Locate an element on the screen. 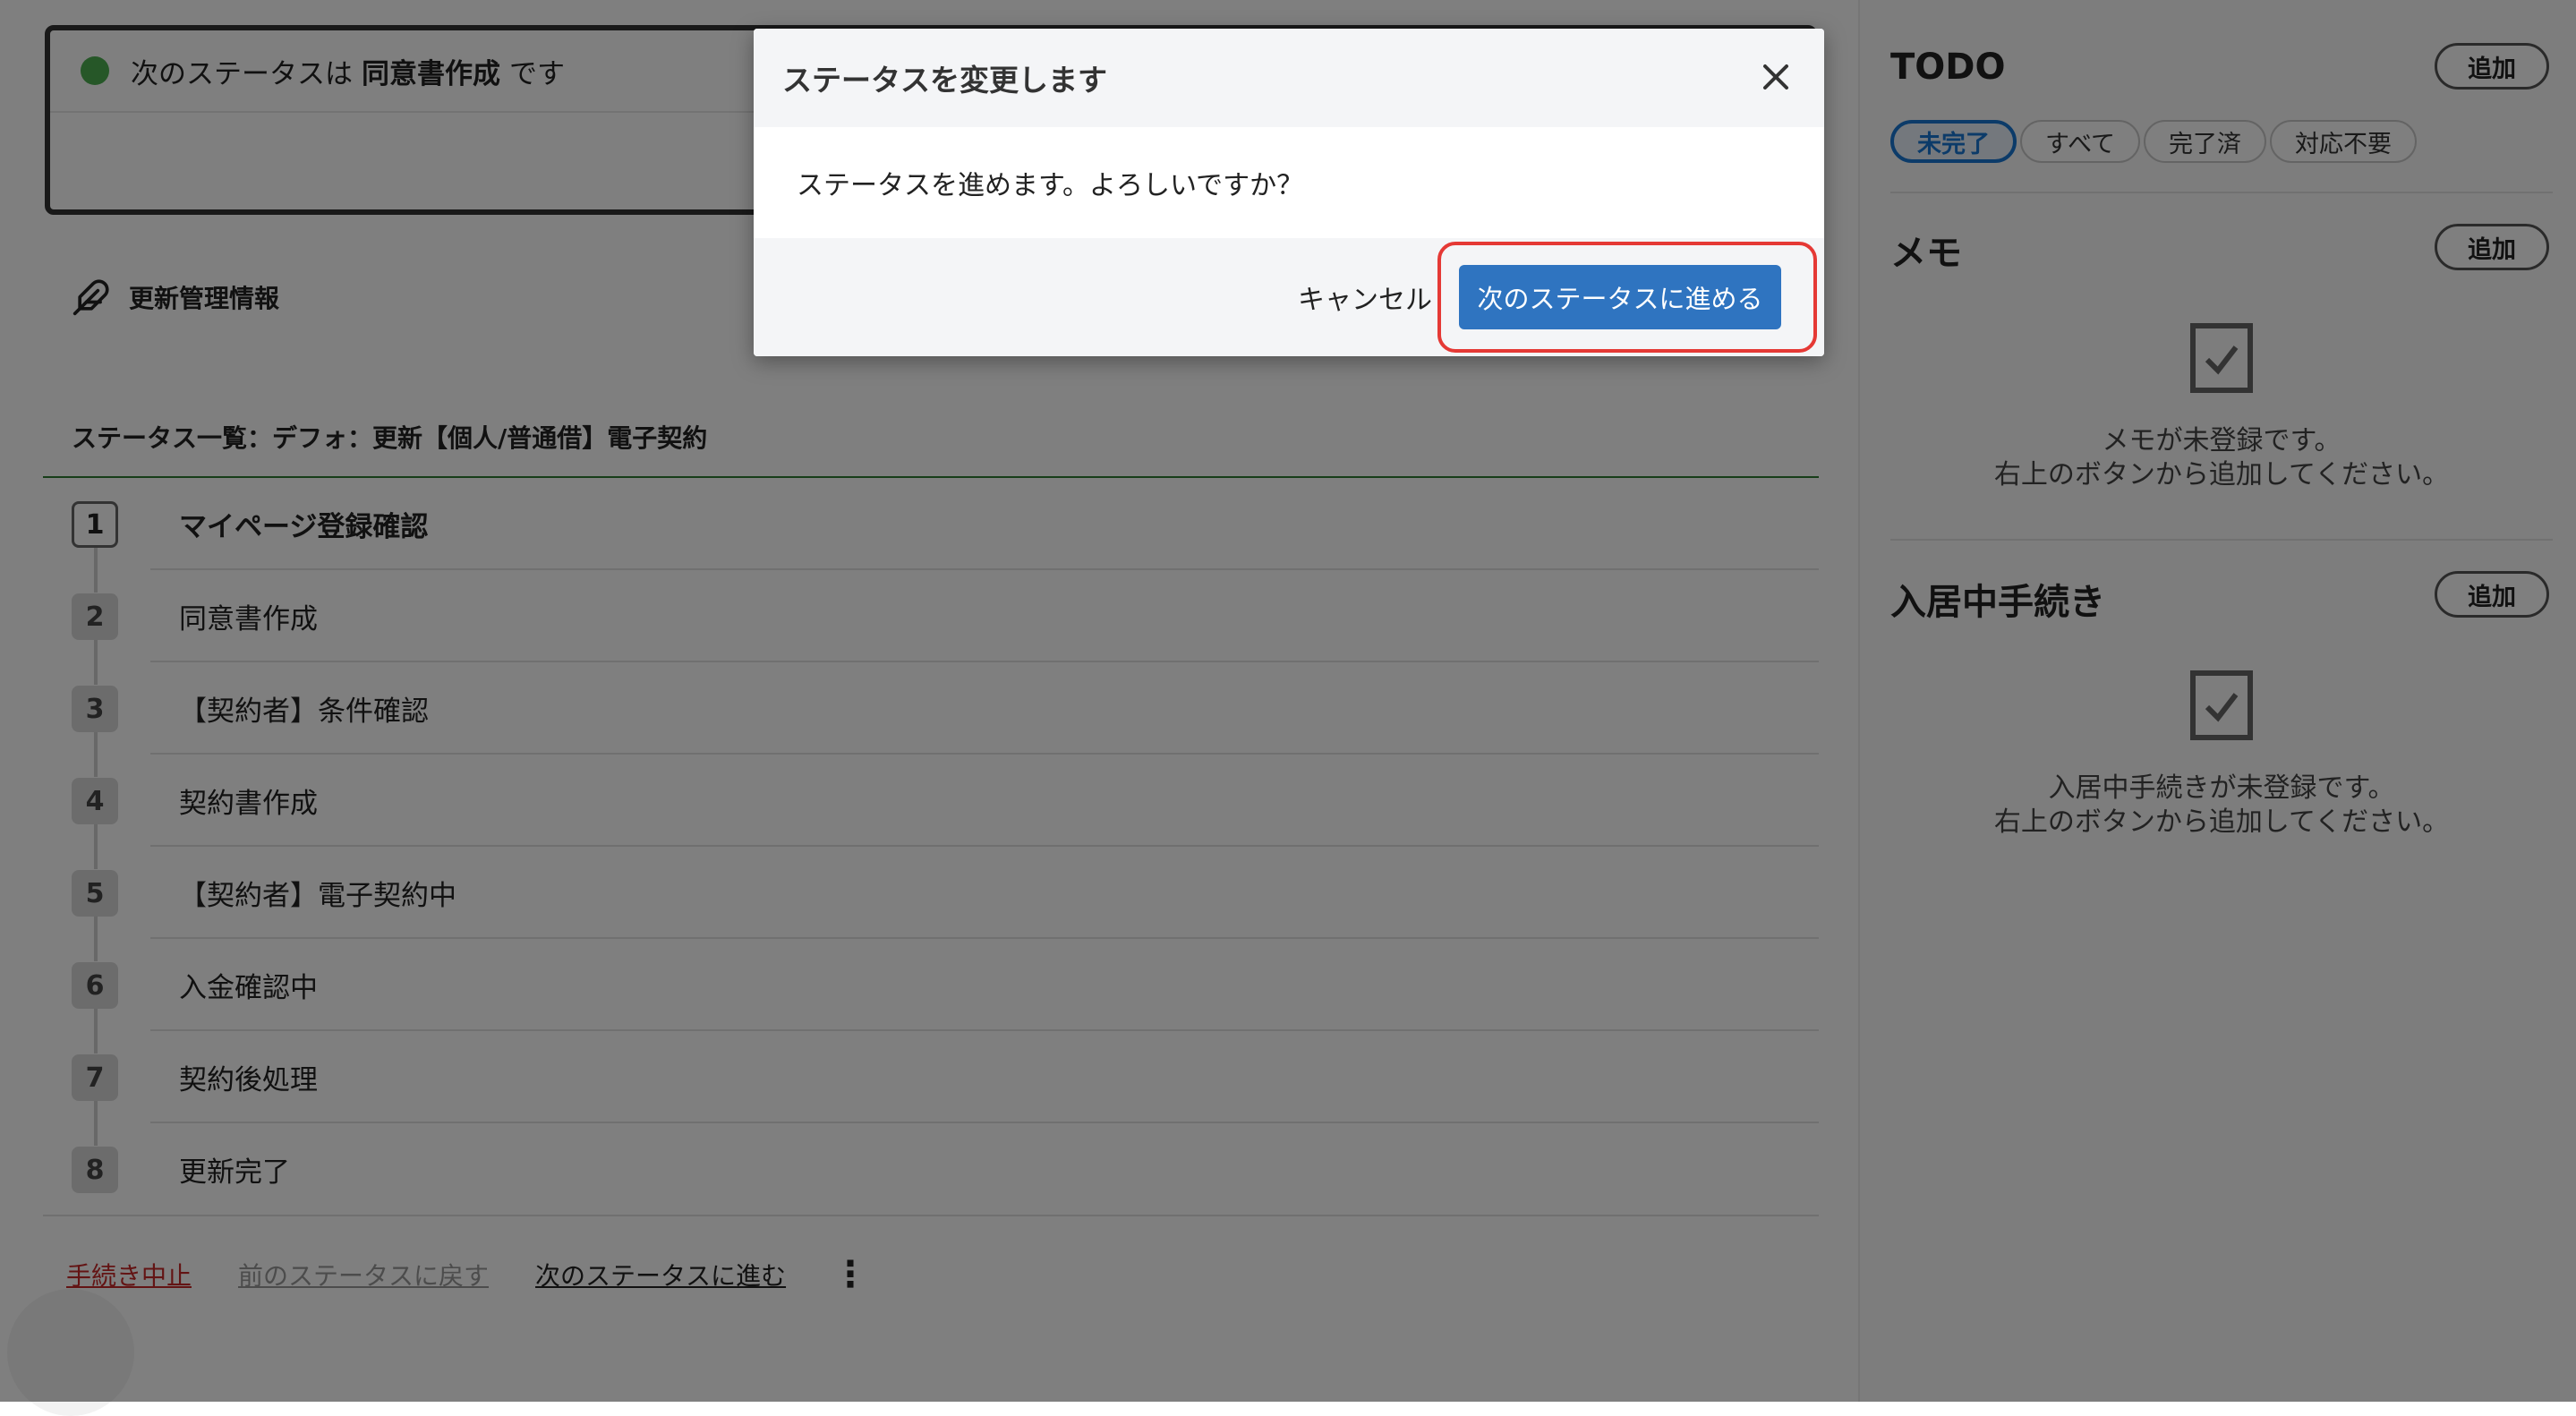 This screenshot has width=2576, height=1416. confirm-next-status-button: 次のステータスに進める is located at coordinates (1620, 297).